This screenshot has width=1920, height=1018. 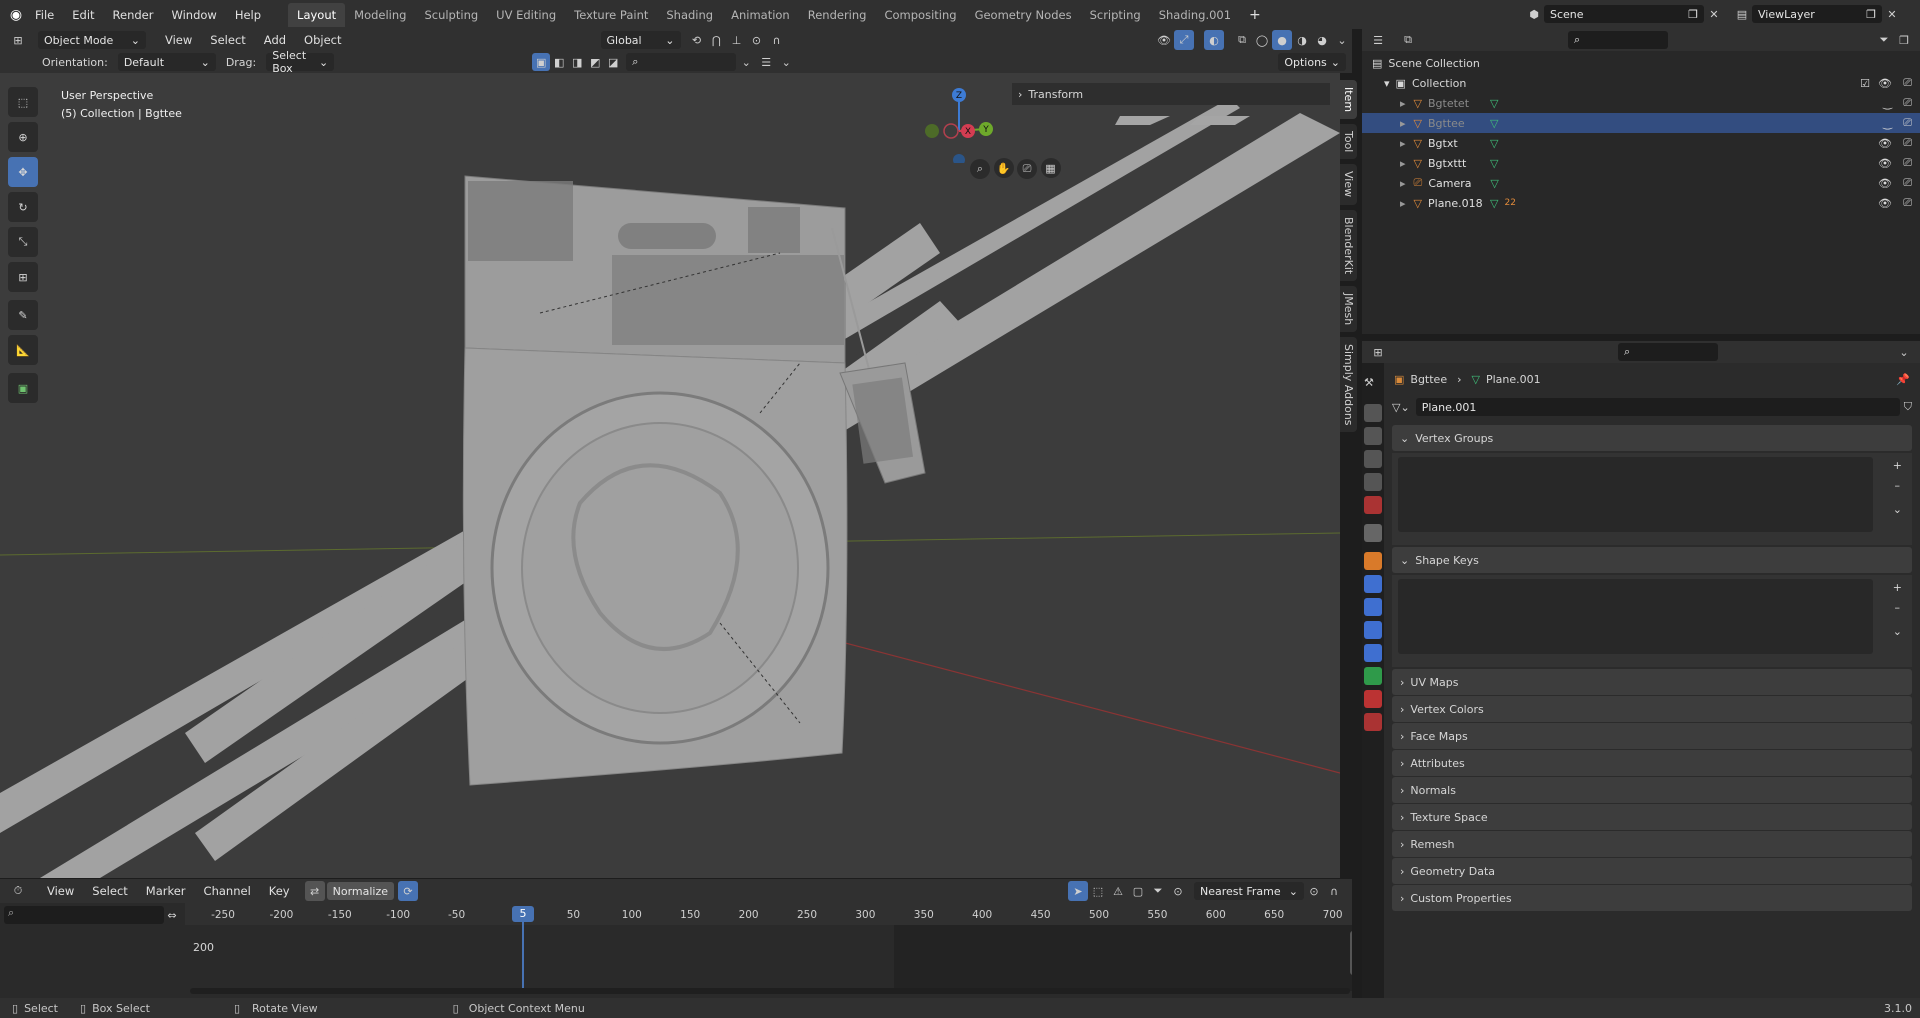 What do you see at coordinates (697, 40) in the screenshot?
I see `pivot-icon: ⟲` at bounding box center [697, 40].